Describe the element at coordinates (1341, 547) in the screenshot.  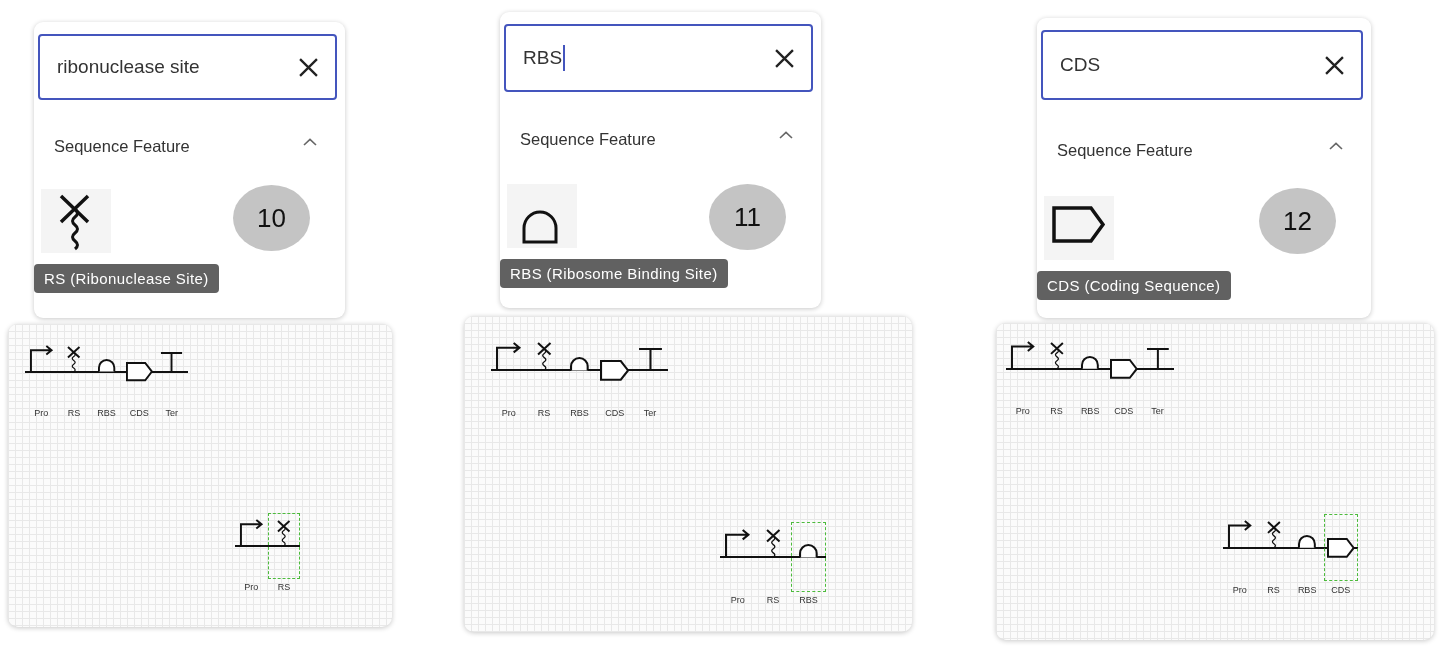
I see `pentagon-arrow-icon` at that location.